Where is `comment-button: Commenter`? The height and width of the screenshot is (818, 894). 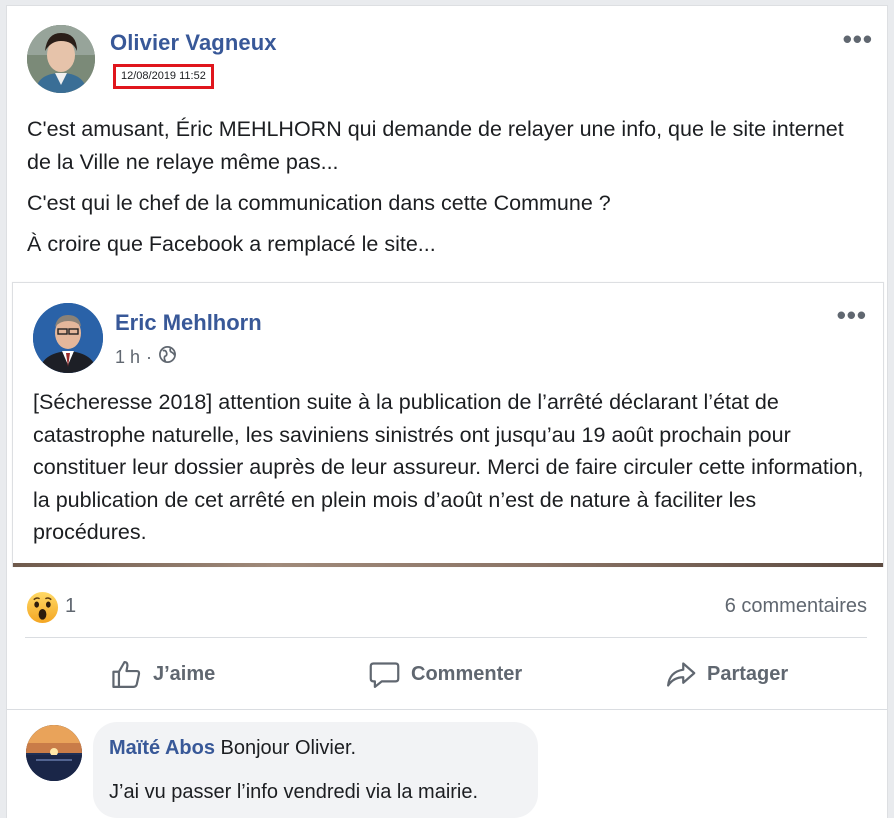
comment-button: Commenter is located at coordinates (445, 674).